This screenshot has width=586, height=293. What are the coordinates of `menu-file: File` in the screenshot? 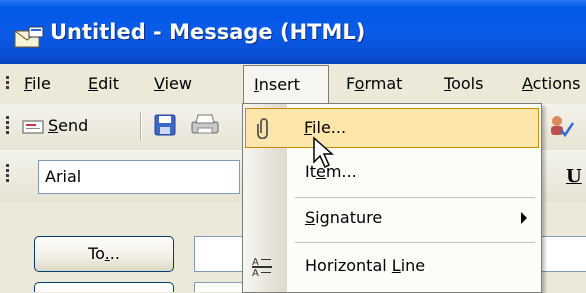 It's located at (37, 84).